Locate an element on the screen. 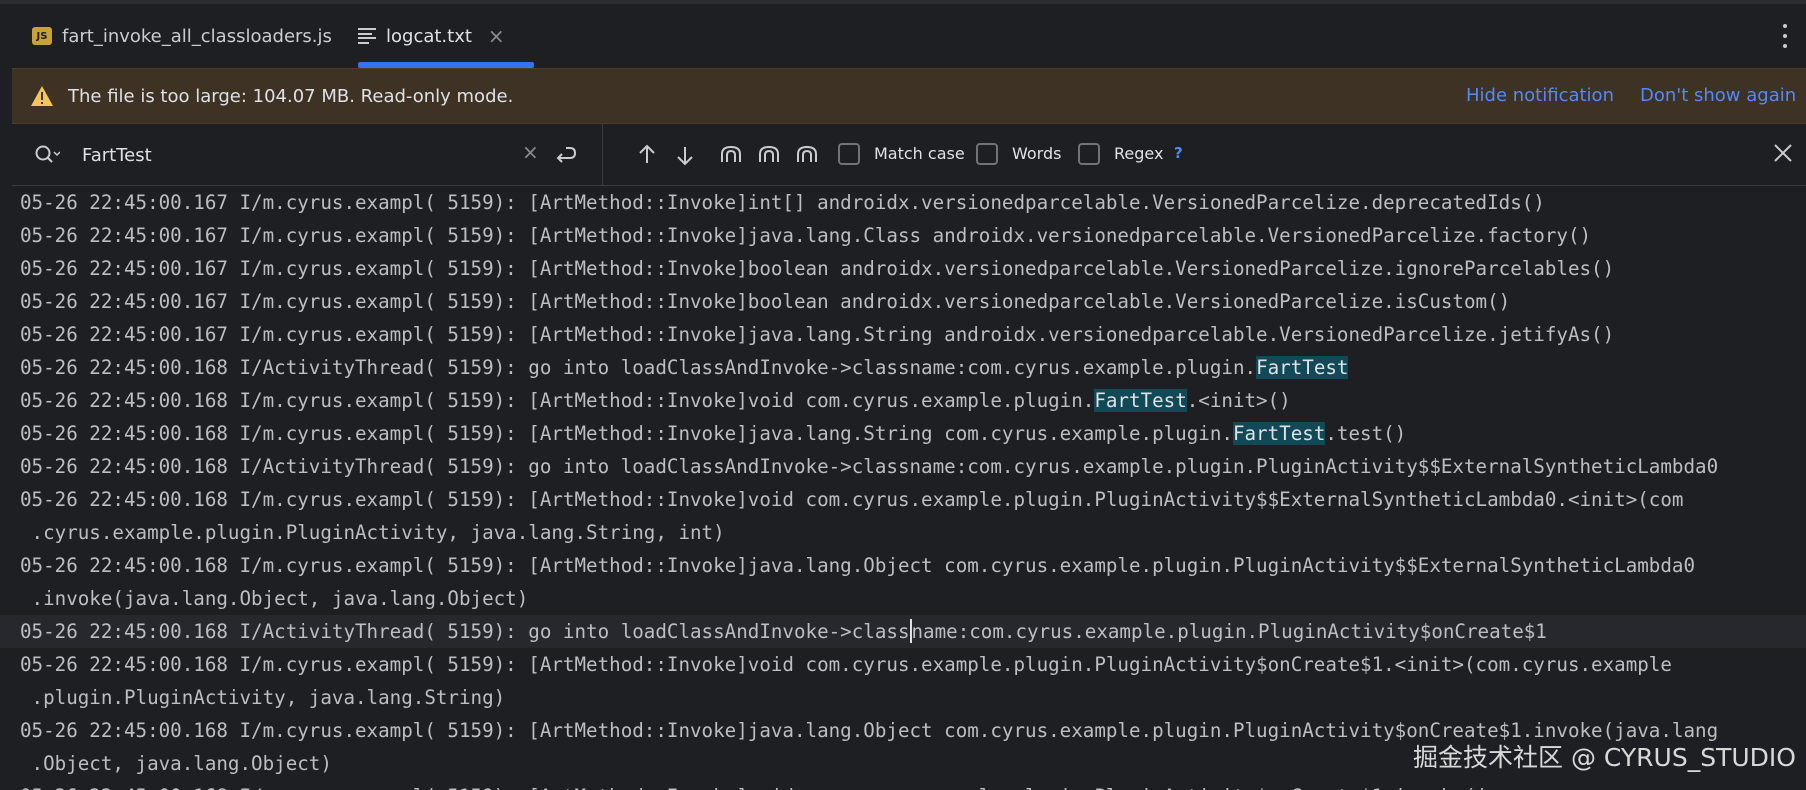  match-case-checkbox is located at coordinates (849, 154).